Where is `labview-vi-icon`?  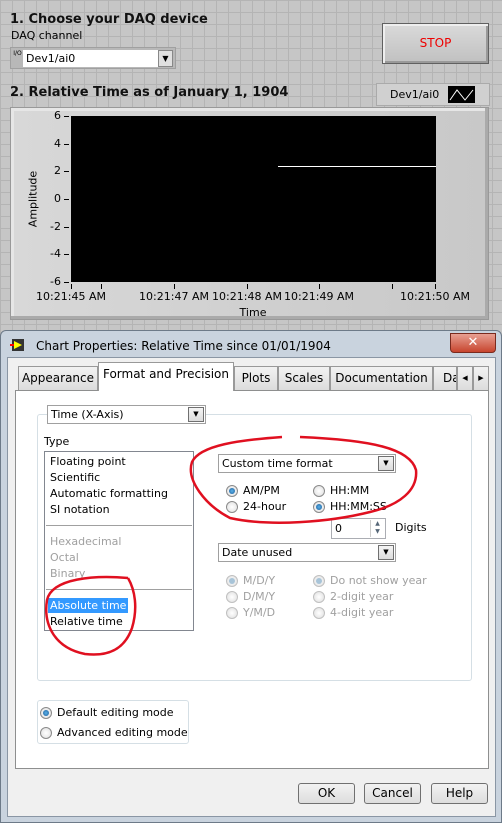 labview-vi-icon is located at coordinates (17, 345).